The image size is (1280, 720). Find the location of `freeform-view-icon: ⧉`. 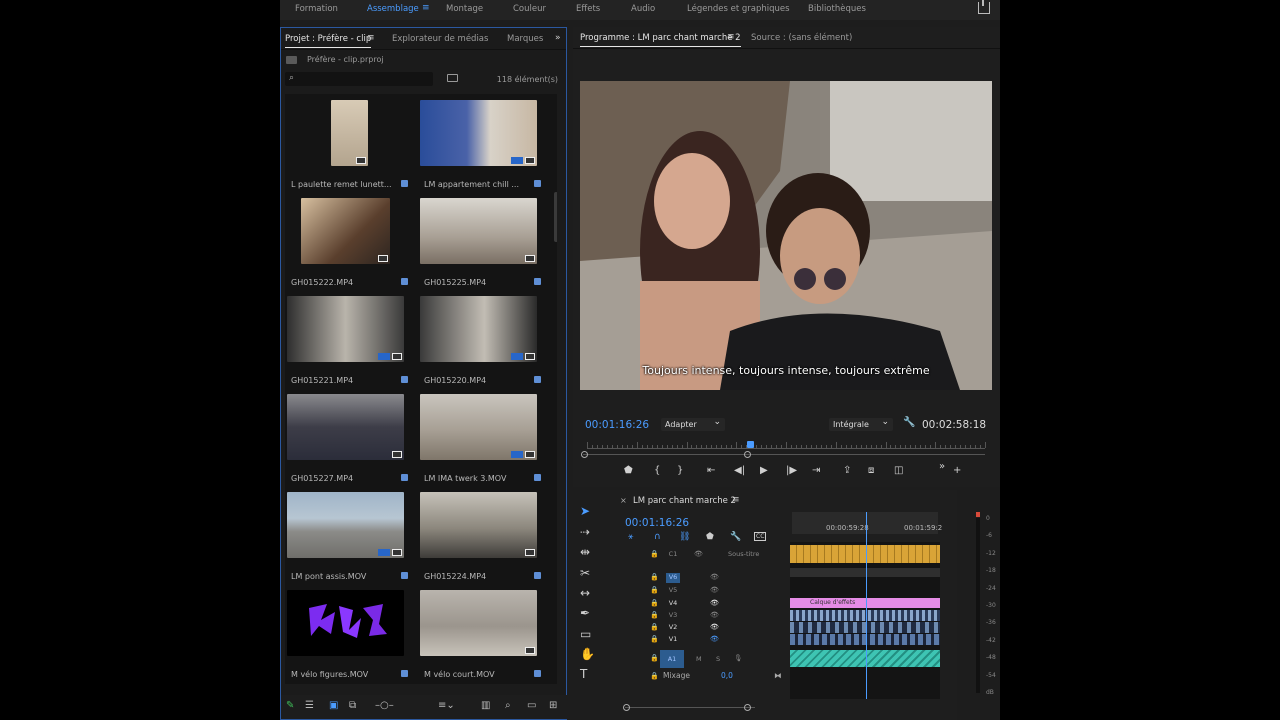

freeform-view-icon: ⧉ is located at coordinates (352, 705).